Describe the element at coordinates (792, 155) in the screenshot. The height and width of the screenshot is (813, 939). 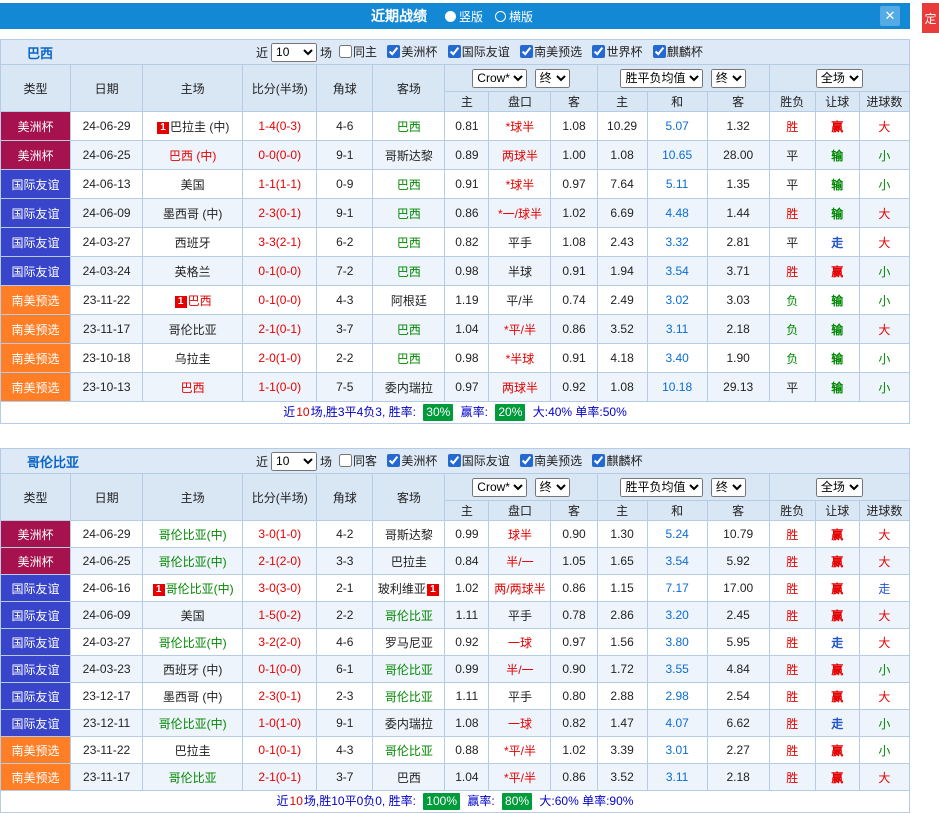
I see `result-wdl: 平` at that location.